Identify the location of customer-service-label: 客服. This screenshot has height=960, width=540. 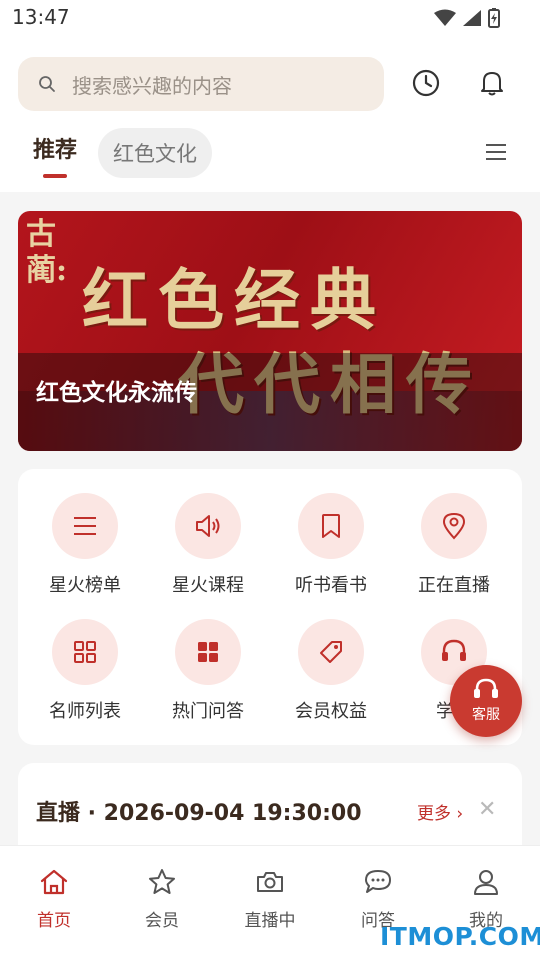
(486, 715).